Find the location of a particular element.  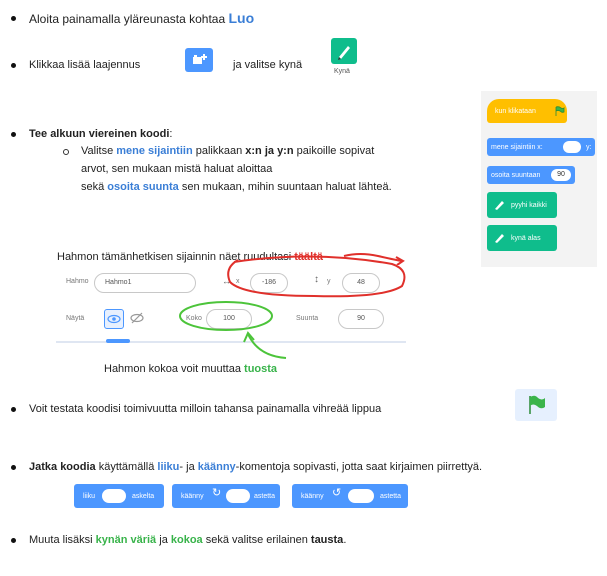

pen-size-highlight: kokoa is located at coordinates (186, 540).